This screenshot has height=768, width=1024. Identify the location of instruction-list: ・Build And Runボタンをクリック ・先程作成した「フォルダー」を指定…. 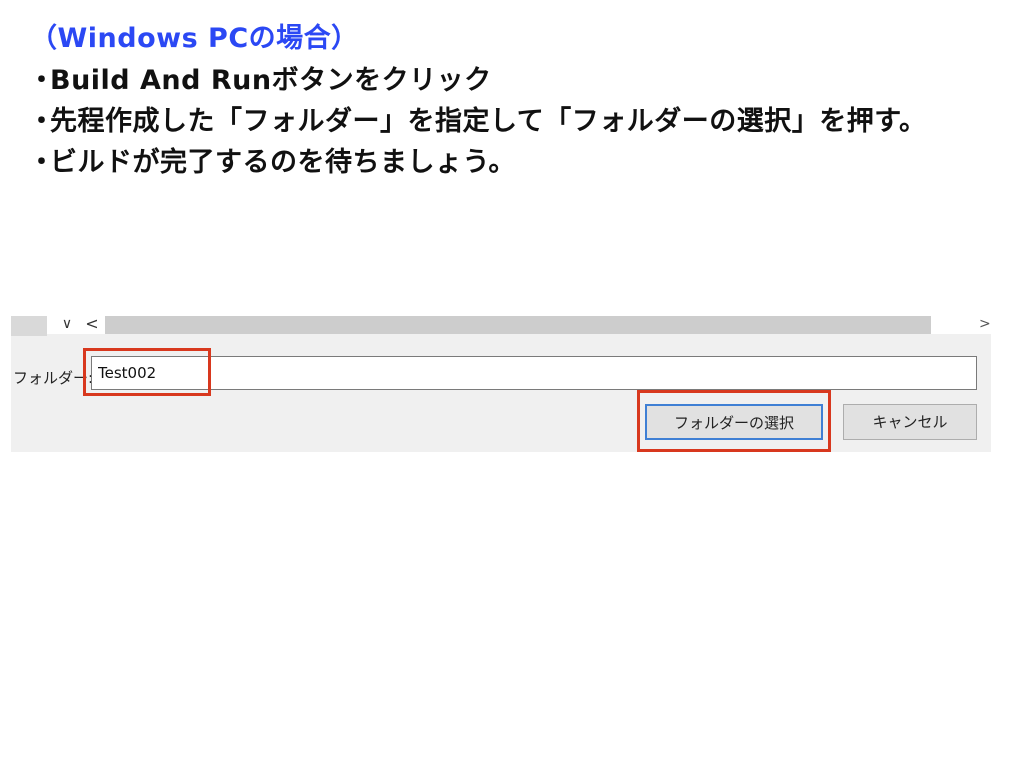
(477, 121).